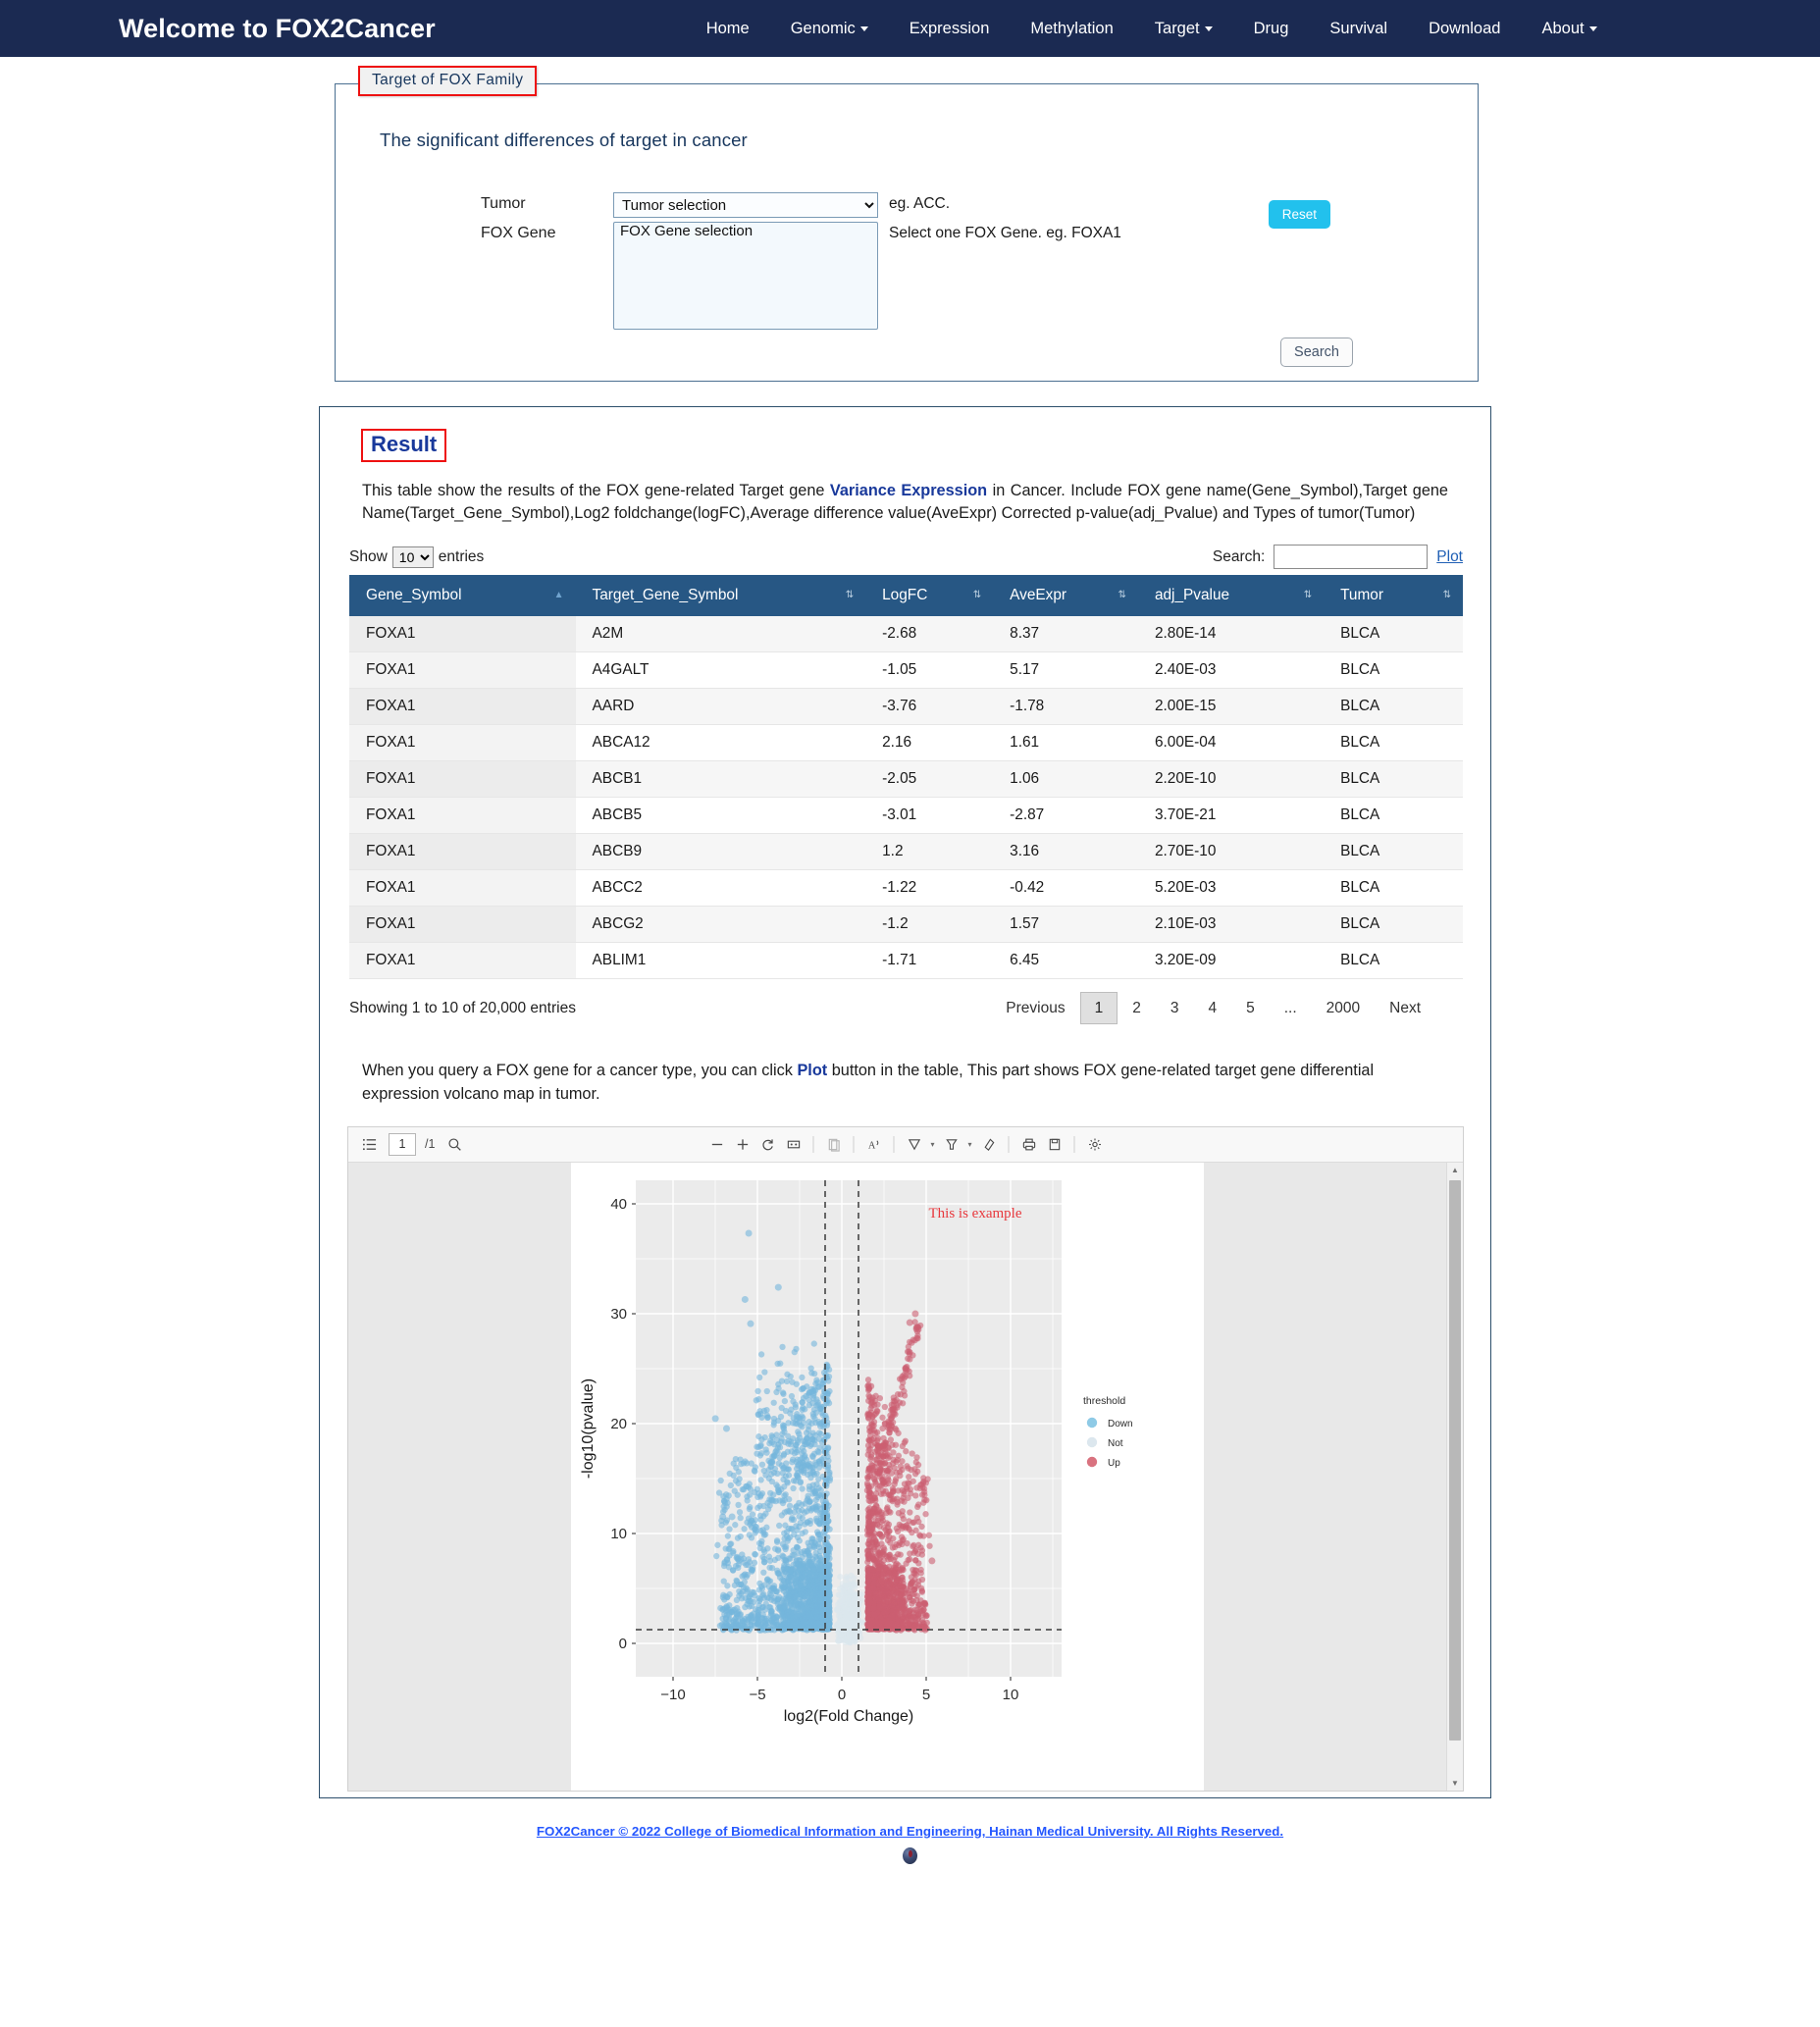 The height and width of the screenshot is (2027, 1820). I want to click on page-3: 3, so click(1175, 1008).